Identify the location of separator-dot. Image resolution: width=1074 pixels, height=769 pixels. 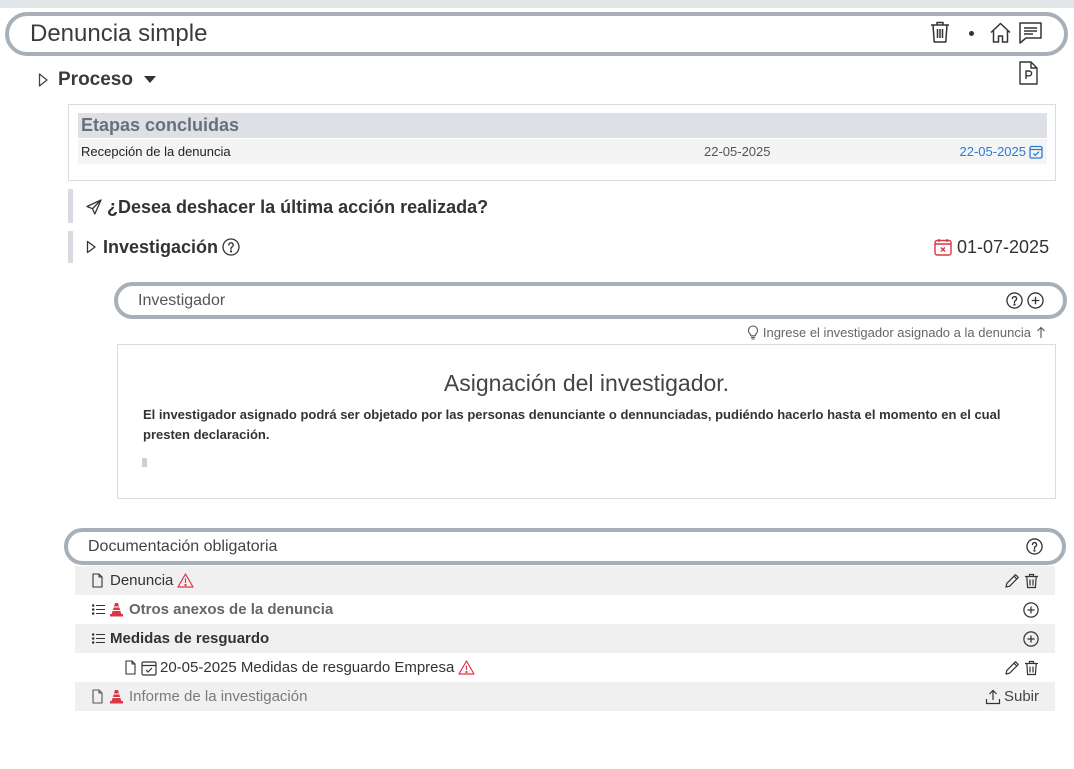
(971, 33).